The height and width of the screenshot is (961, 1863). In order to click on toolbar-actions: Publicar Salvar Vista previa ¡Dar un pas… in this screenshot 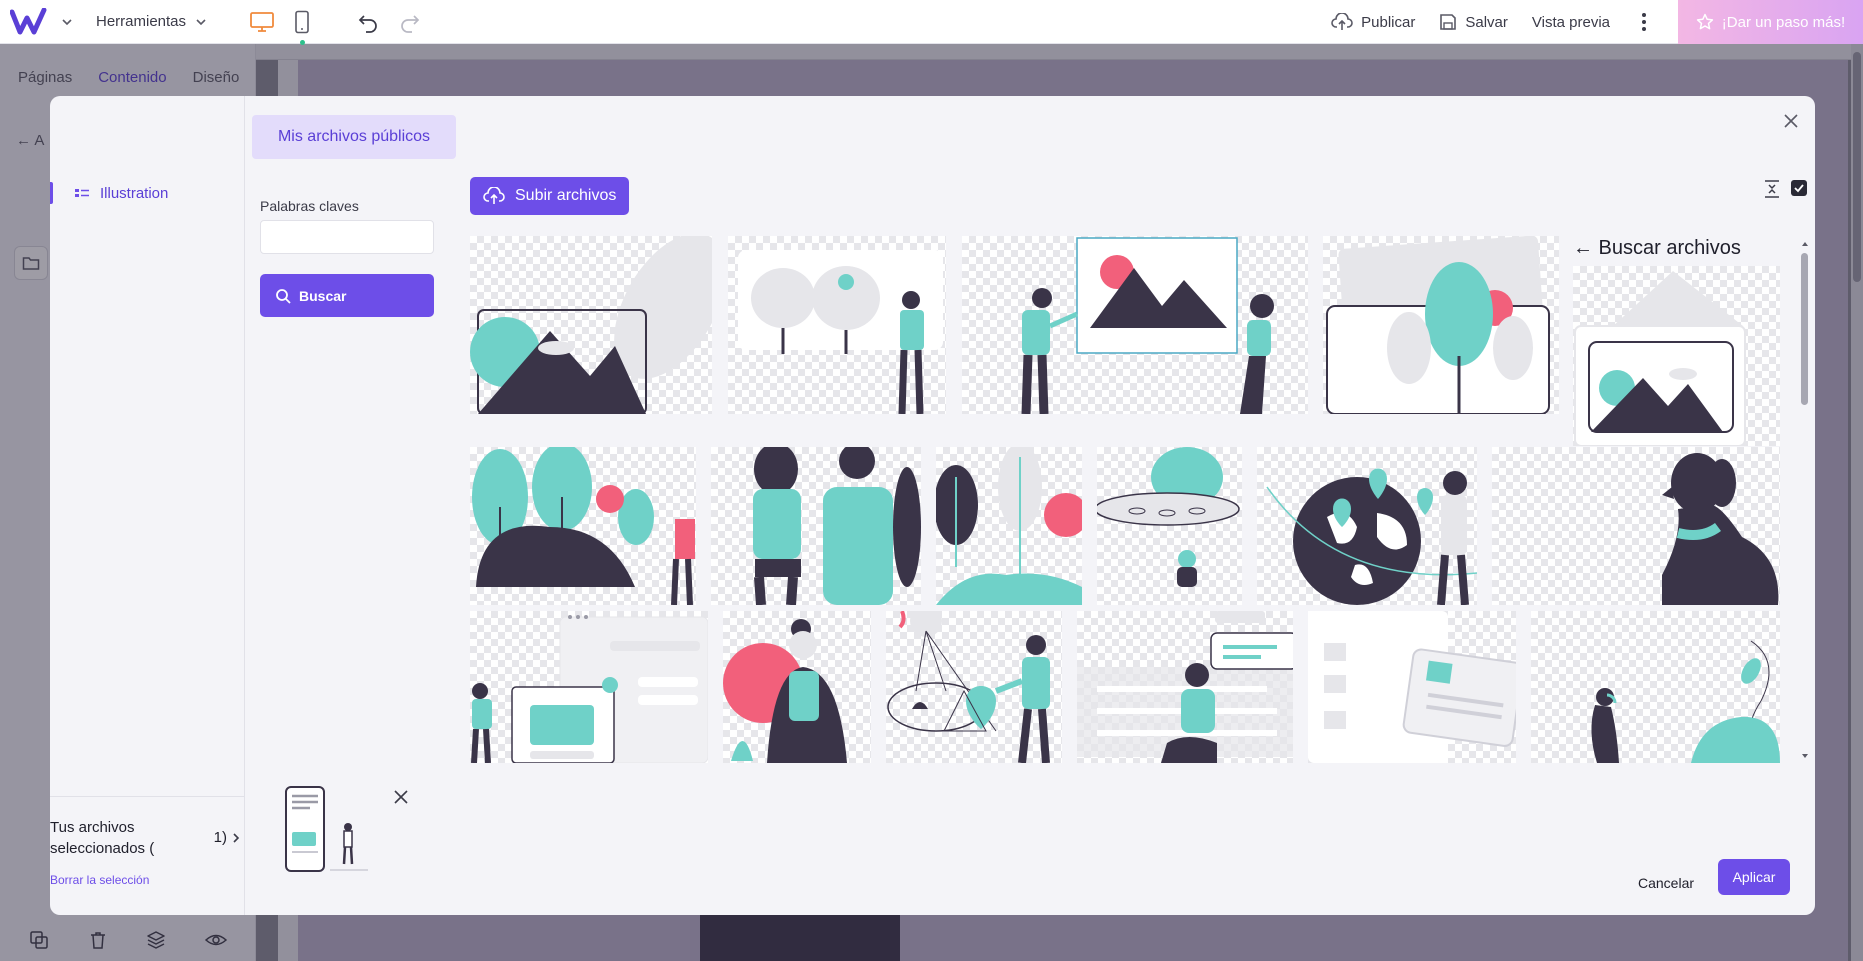, I will do `click(1597, 22)`.